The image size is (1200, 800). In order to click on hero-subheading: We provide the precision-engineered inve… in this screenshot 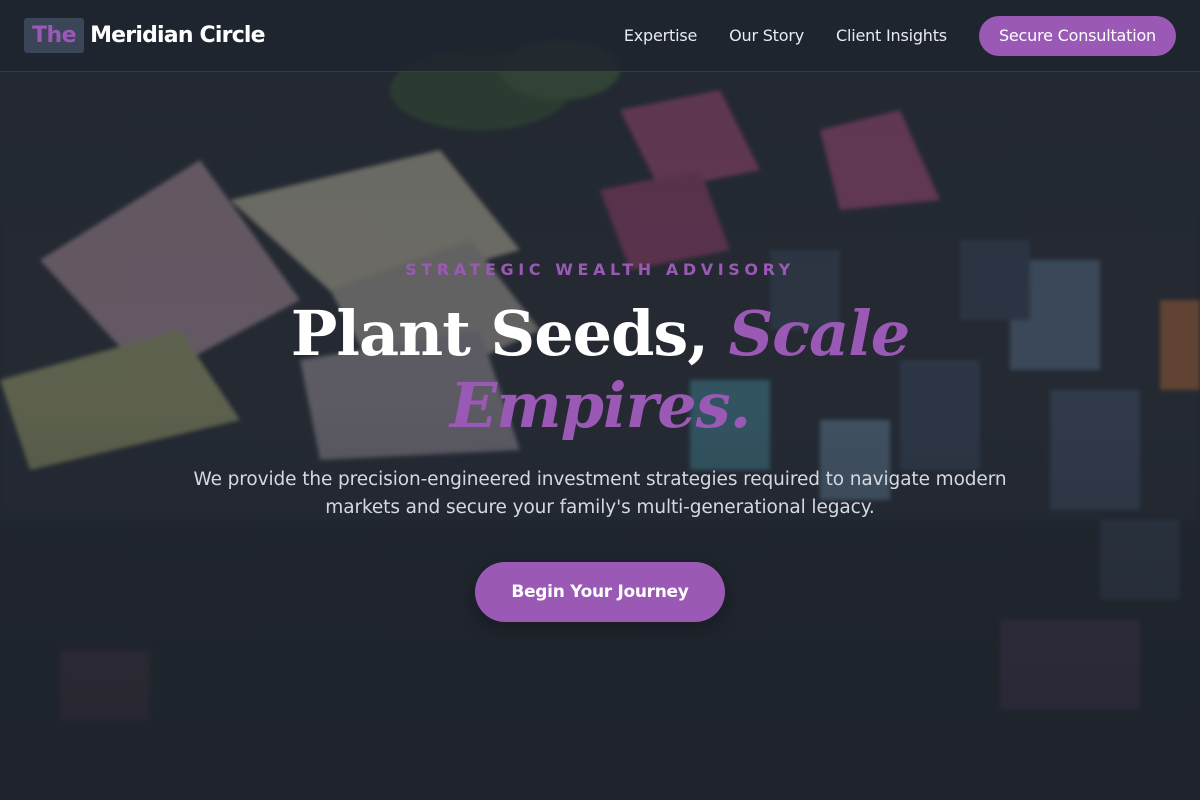, I will do `click(600, 493)`.